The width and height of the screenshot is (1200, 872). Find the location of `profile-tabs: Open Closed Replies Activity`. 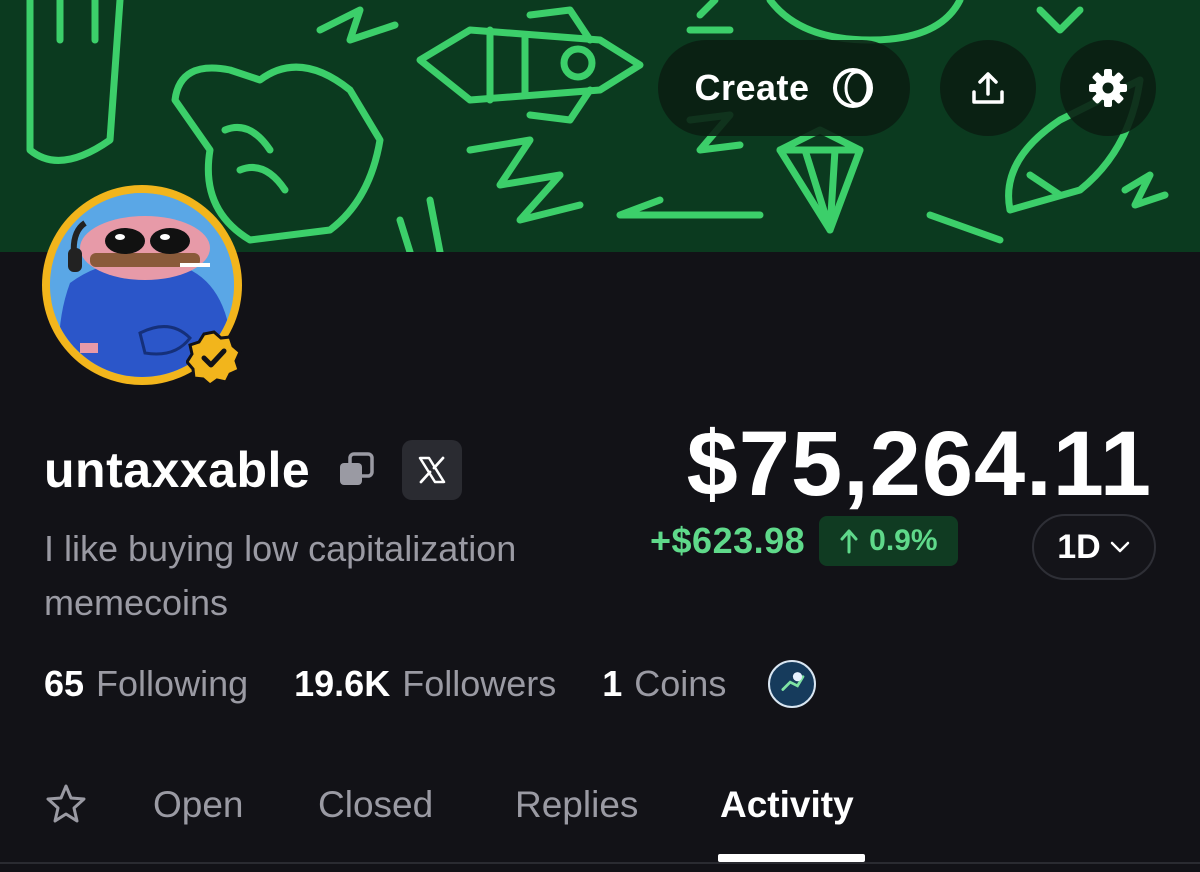

profile-tabs: Open Closed Replies Activity is located at coordinates (600, 812).